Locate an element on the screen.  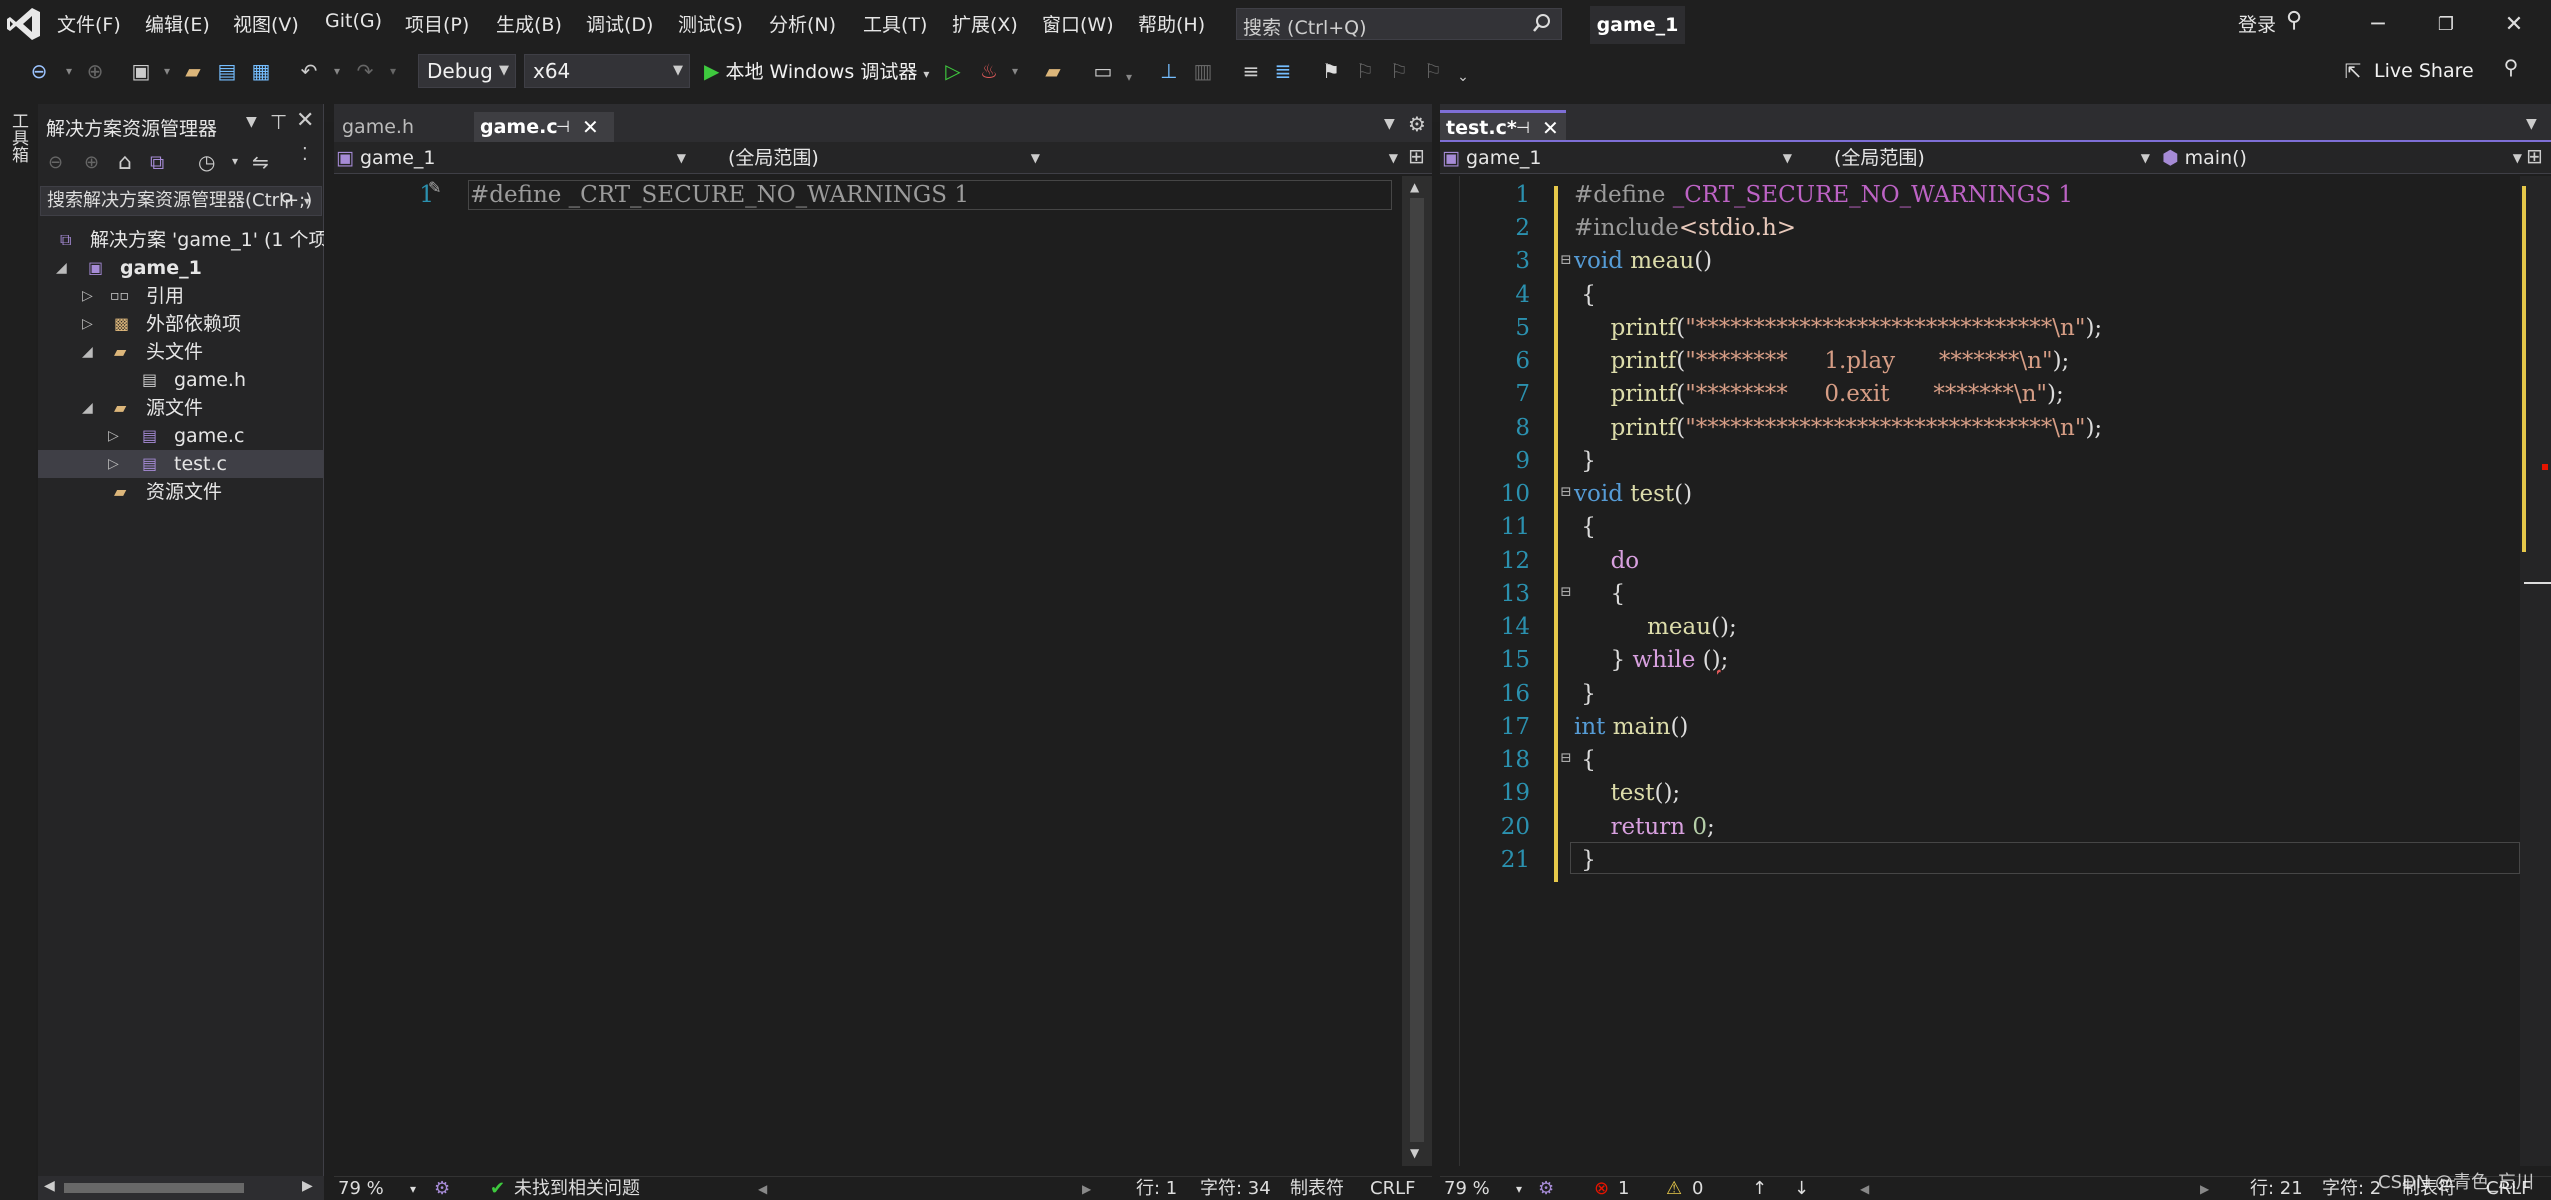
tree-references: ▷ ▫▫ 引用 is located at coordinates (181, 296).